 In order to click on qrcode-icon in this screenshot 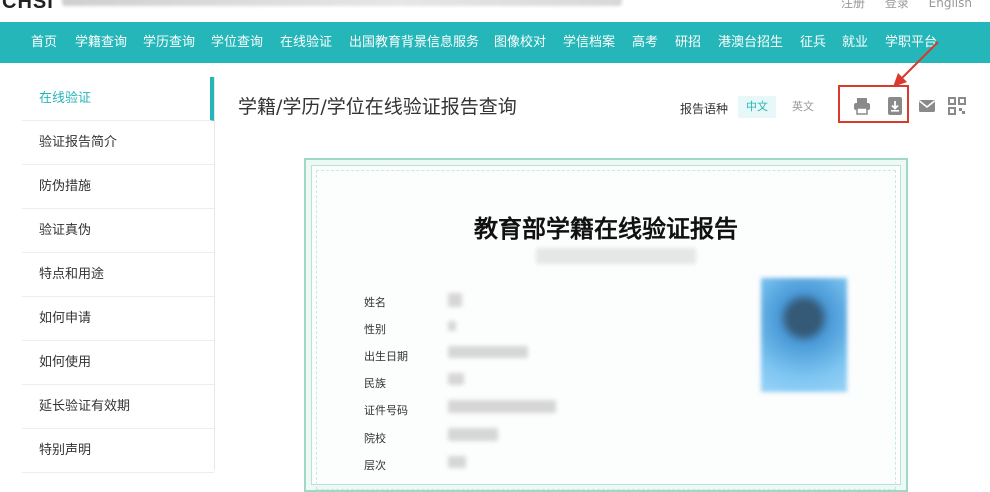, I will do `click(957, 106)`.